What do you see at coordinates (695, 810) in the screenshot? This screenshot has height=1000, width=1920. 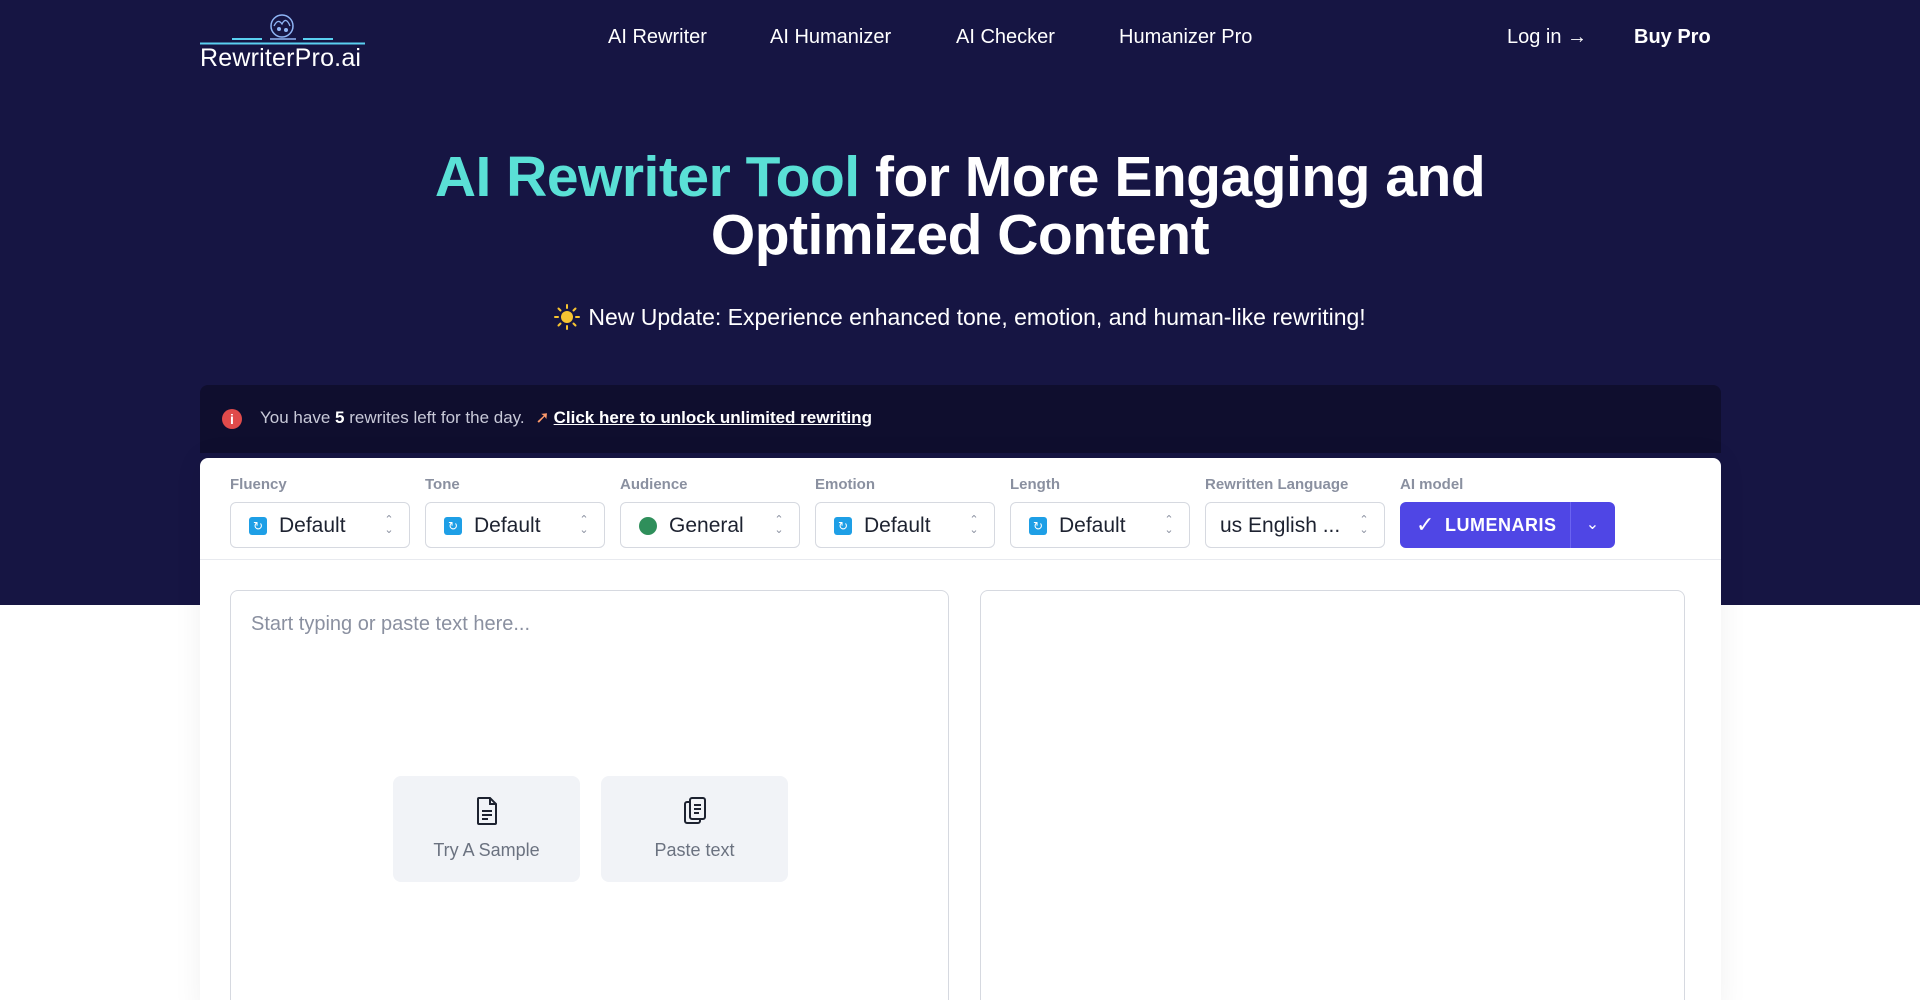 I see `clipboard-icon` at bounding box center [695, 810].